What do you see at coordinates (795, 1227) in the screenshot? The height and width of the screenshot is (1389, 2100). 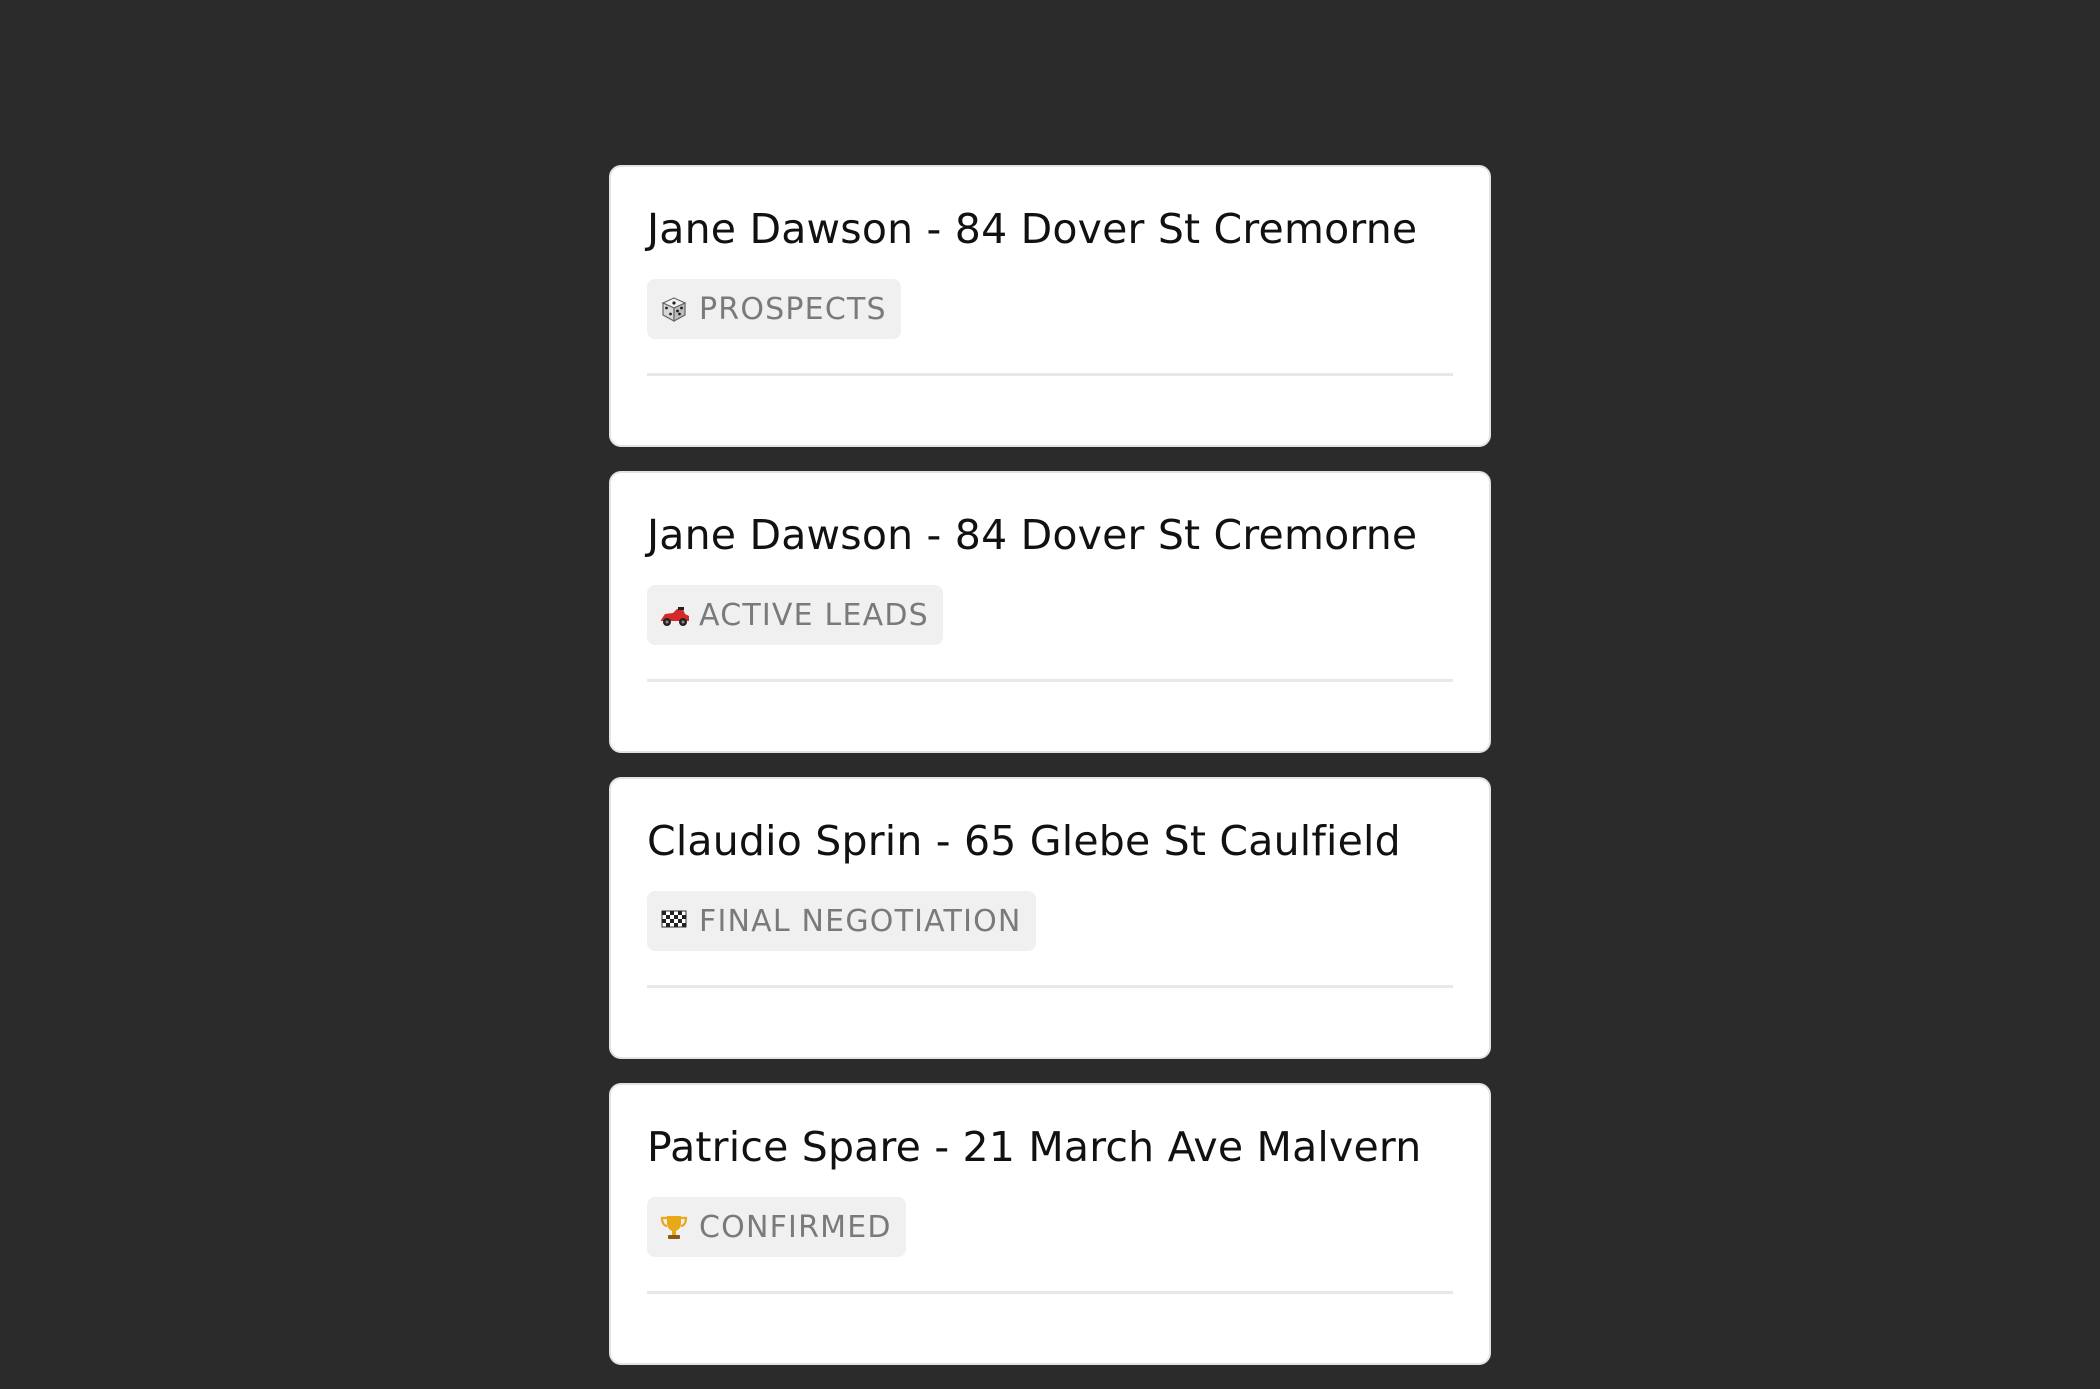 I see `tag-label: CONFIRMED` at bounding box center [795, 1227].